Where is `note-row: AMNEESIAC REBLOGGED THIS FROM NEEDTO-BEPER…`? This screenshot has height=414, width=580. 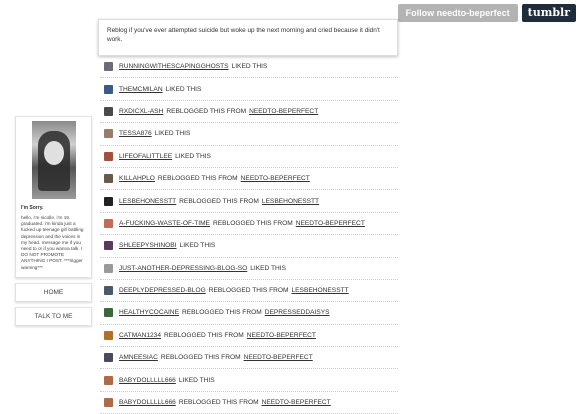
note-row: AMNEESIAC REBLOGGED THIS FROM NEEDTO-BEPER… is located at coordinates (249, 358).